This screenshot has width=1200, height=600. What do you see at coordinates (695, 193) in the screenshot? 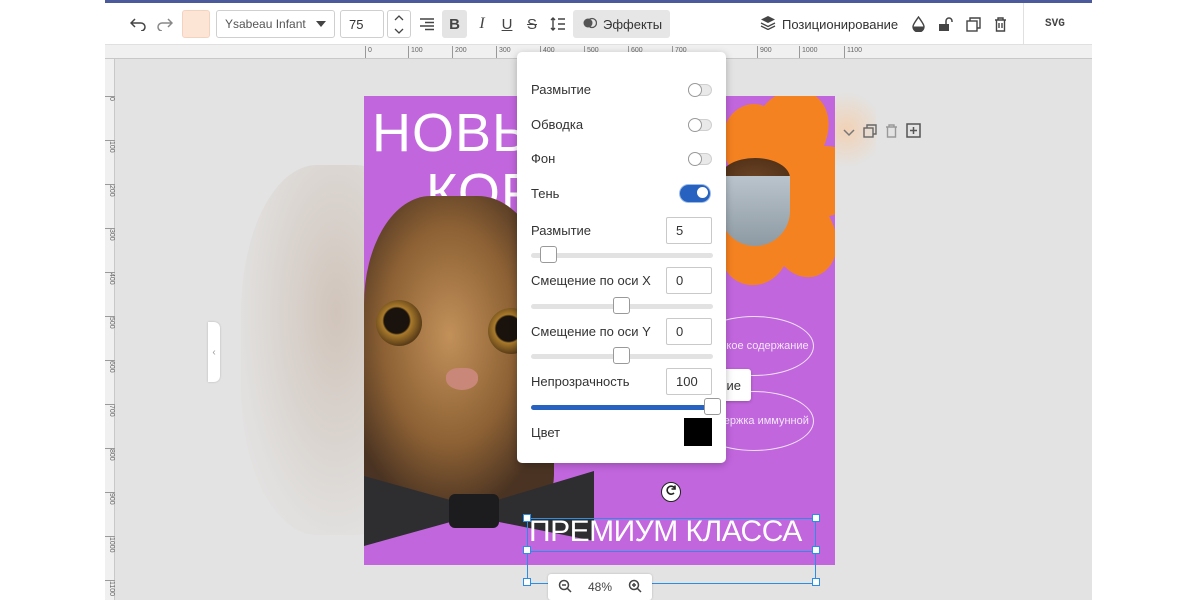
I see `shadow-toggle` at bounding box center [695, 193].